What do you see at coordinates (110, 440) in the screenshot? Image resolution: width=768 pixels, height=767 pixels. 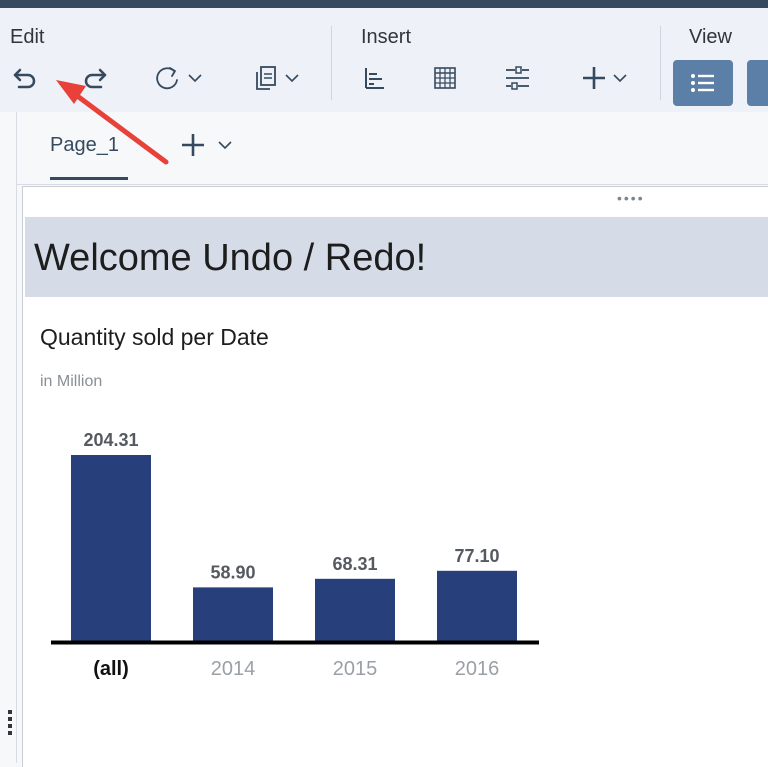 I see `data-label: 204.31` at bounding box center [110, 440].